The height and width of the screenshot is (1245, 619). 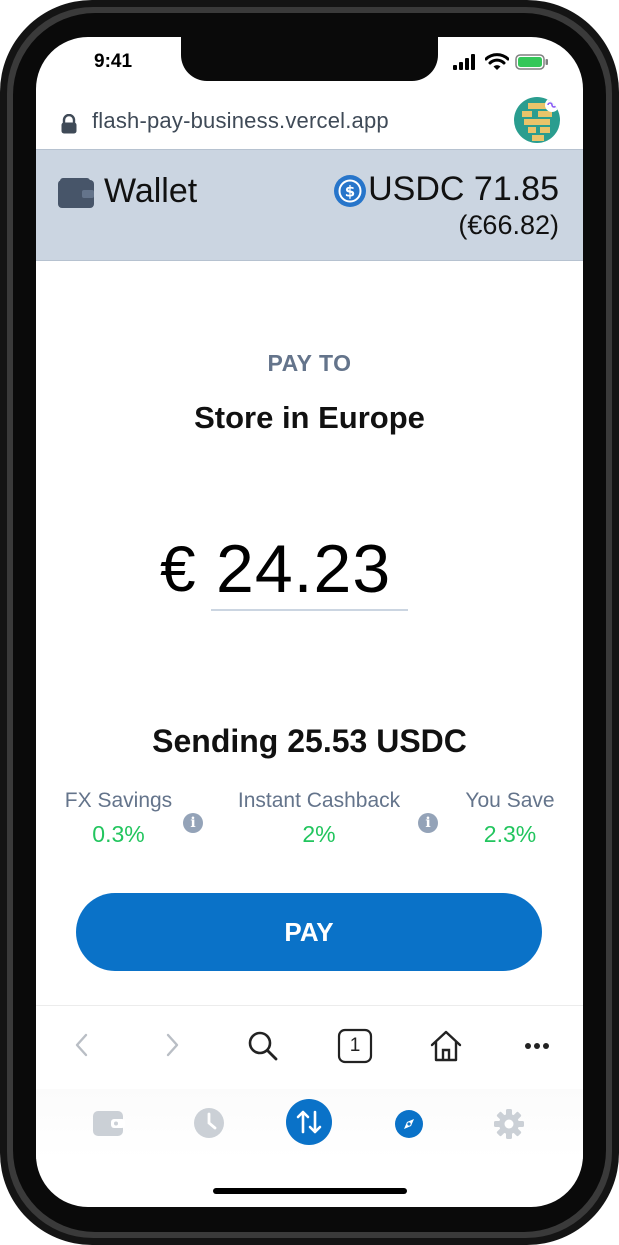 I want to click on status-icons, so click(x=501, y=64).